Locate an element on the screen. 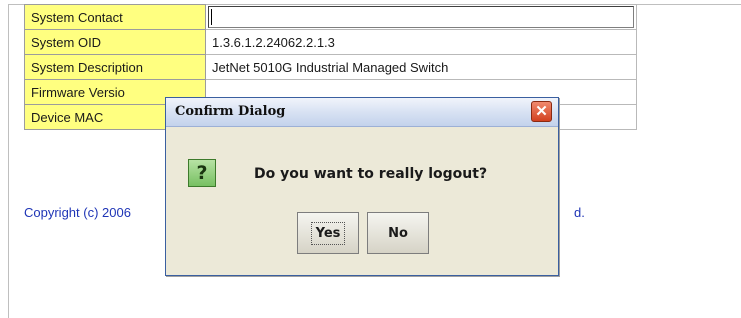  system-contact-cell is located at coordinates (421, 17).